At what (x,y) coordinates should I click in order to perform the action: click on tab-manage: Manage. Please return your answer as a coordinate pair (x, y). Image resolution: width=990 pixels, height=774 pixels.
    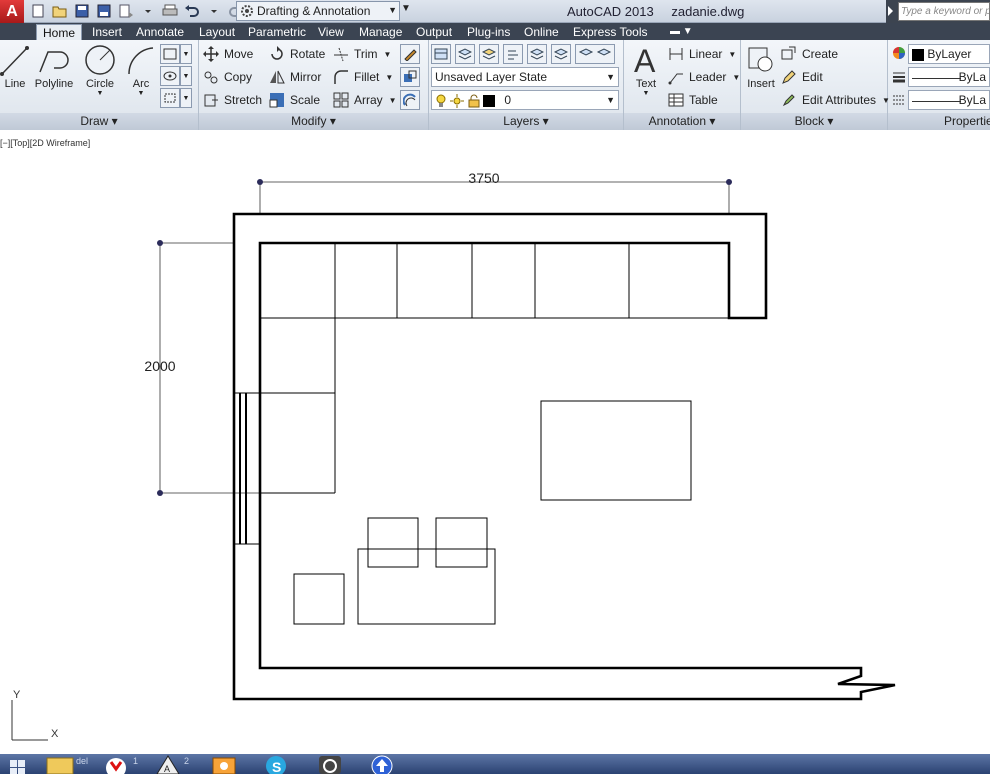
    Looking at the image, I should click on (380, 32).